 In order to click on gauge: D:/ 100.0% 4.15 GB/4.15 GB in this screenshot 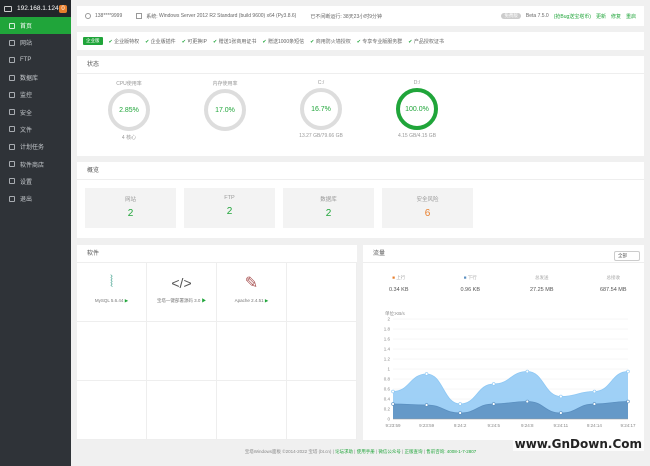, I will do `click(417, 109)`.